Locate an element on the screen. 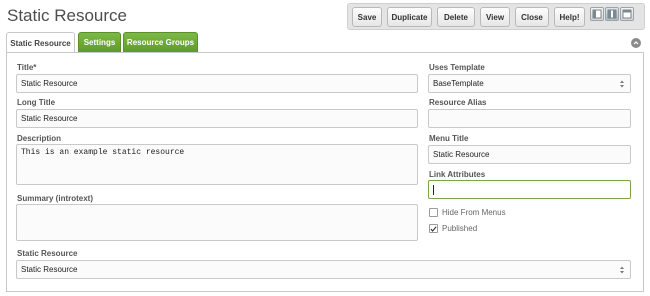 This screenshot has width=650, height=296. tab-settings: Settings is located at coordinates (99, 42).